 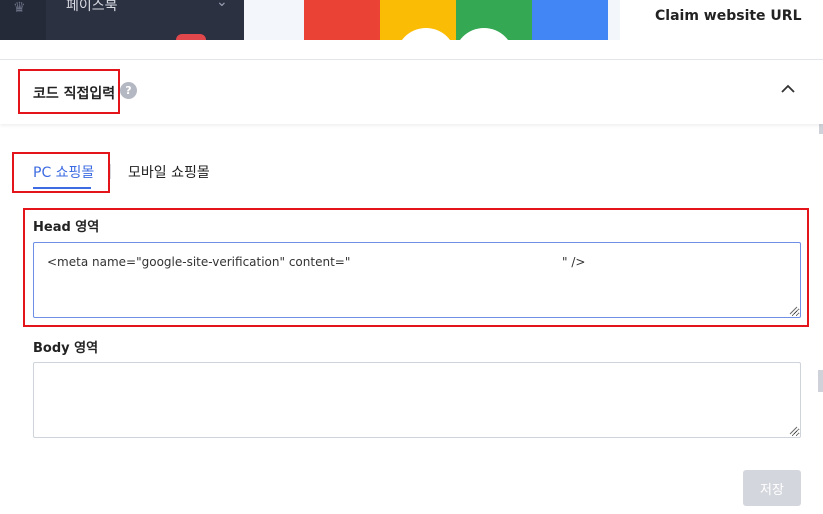 I want to click on help-icon: ?, so click(x=128, y=90).